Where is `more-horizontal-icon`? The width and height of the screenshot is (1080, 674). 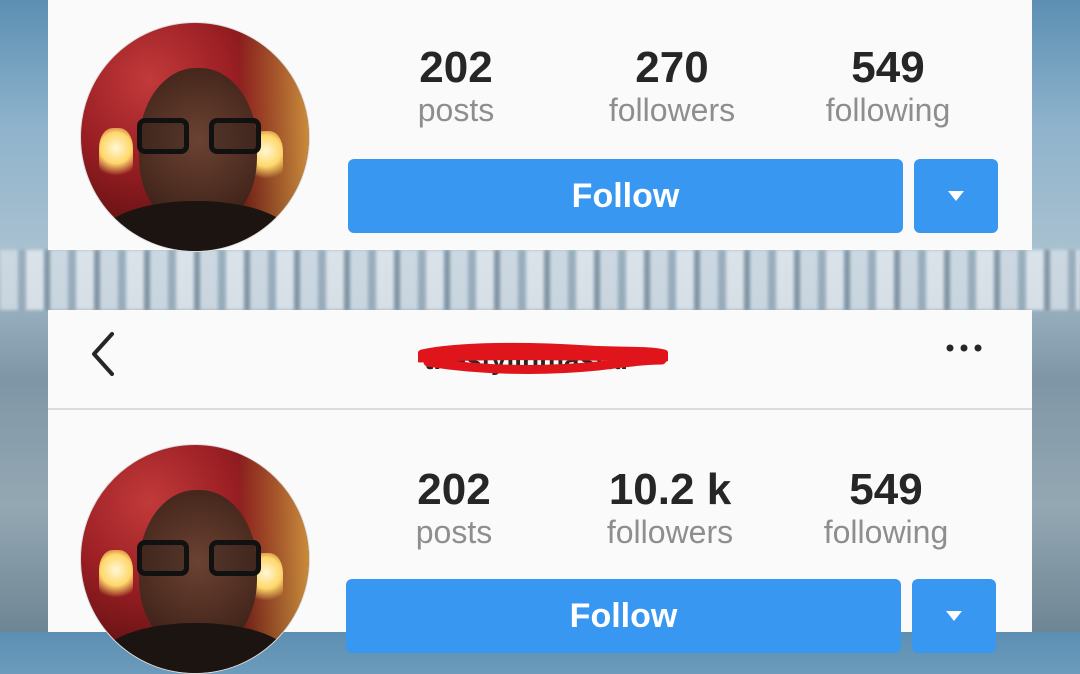 more-horizontal-icon is located at coordinates (964, 348).